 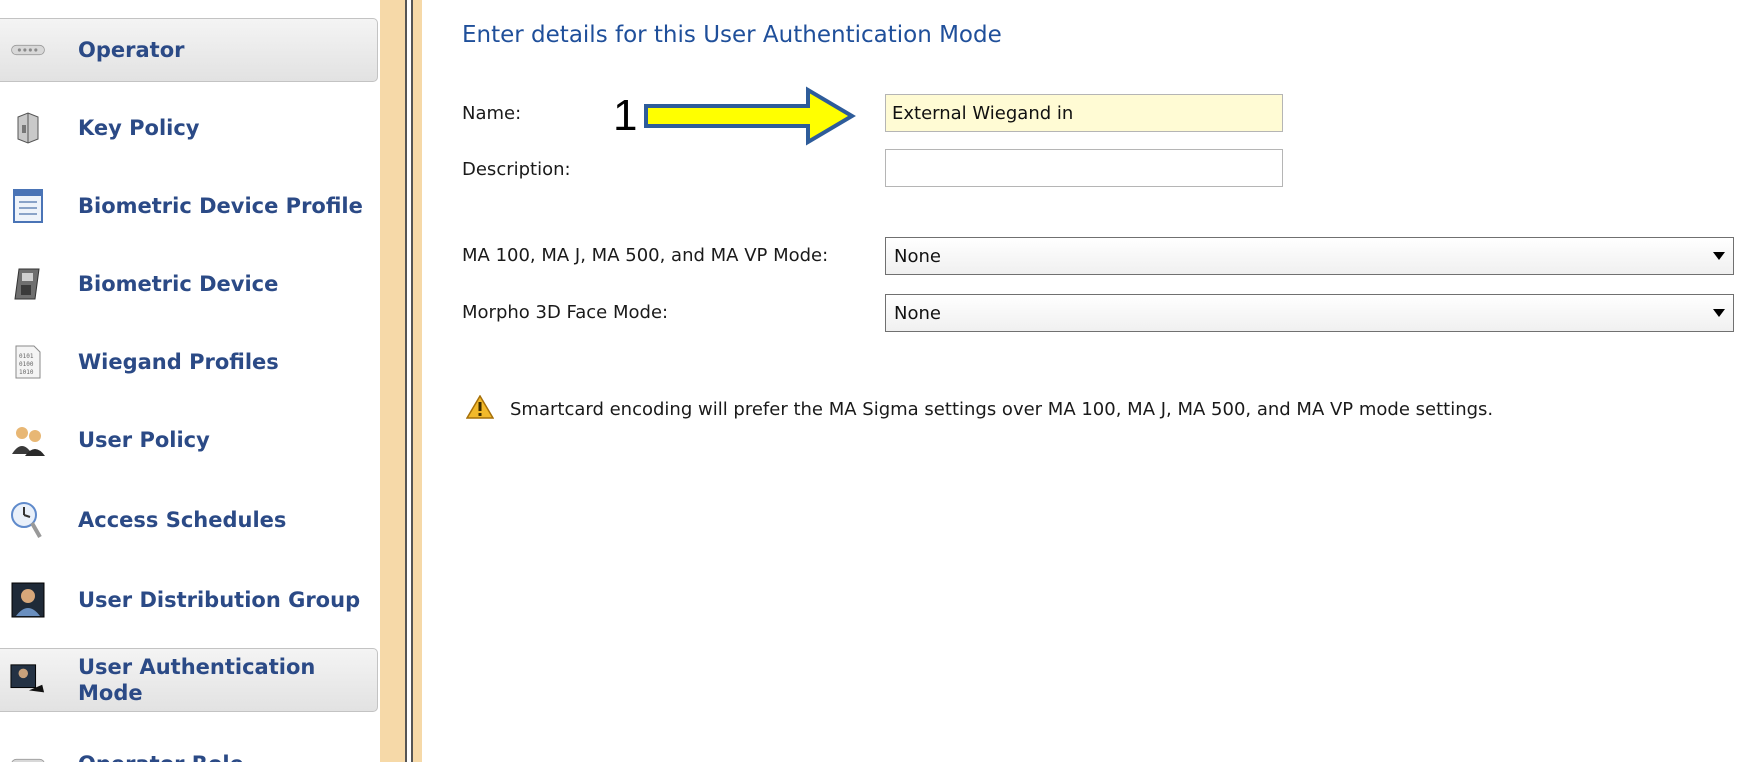 What do you see at coordinates (220, 206) in the screenshot?
I see `sidebar-item-label: Biometric Device Profile` at bounding box center [220, 206].